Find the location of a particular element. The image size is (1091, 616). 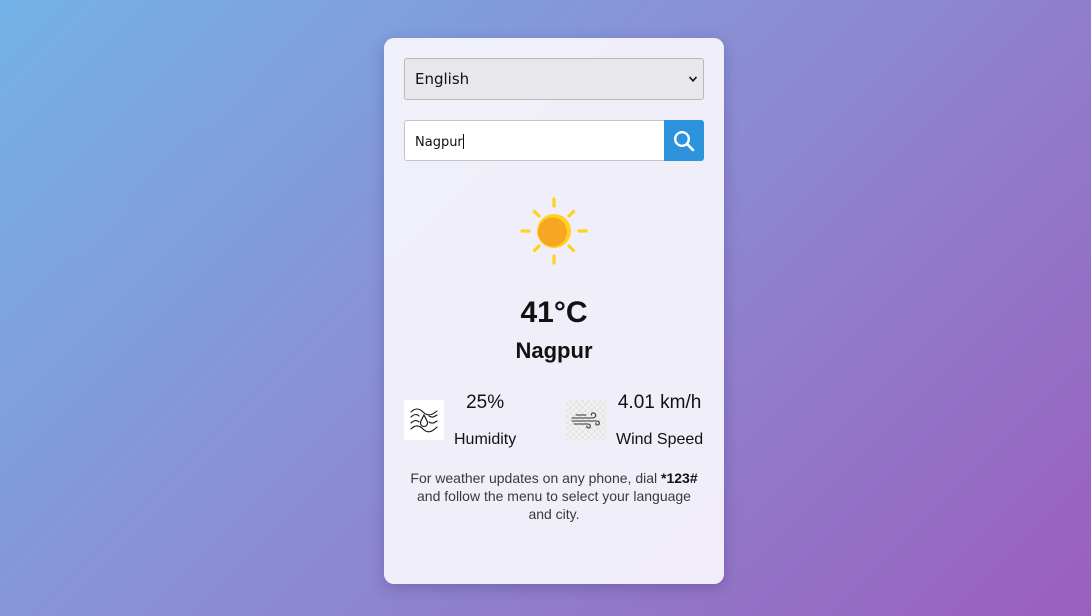

city-search-text: Nagpur is located at coordinates (439, 142).